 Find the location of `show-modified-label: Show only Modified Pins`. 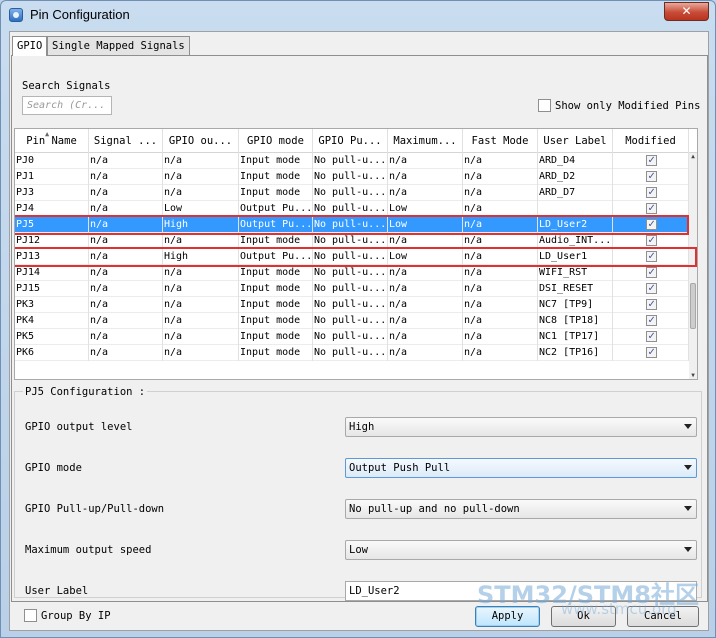

show-modified-label: Show only Modified Pins is located at coordinates (628, 105).